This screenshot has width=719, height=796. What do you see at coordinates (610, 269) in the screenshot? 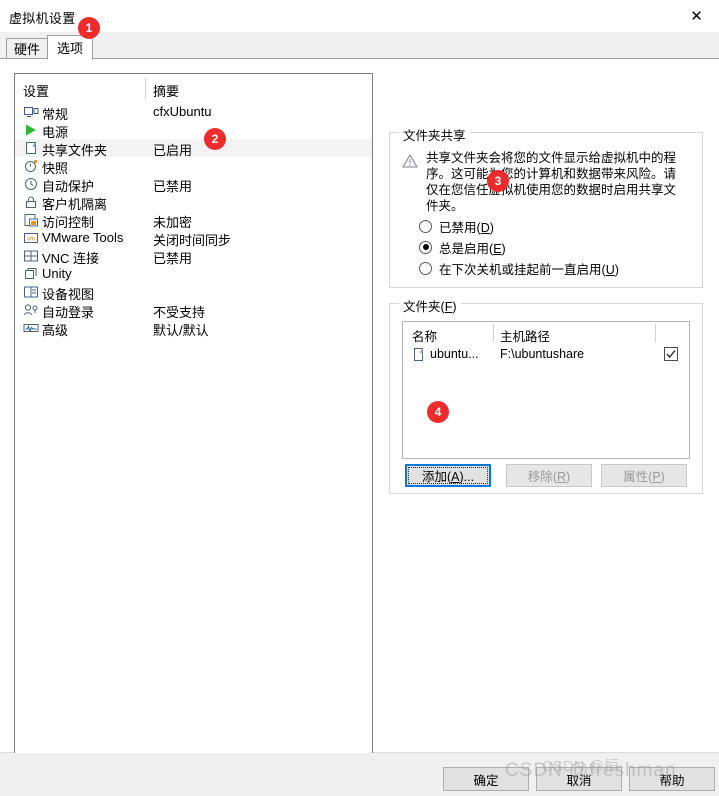
I see `radio-until-shutdown-mnemonic: U` at bounding box center [610, 269].